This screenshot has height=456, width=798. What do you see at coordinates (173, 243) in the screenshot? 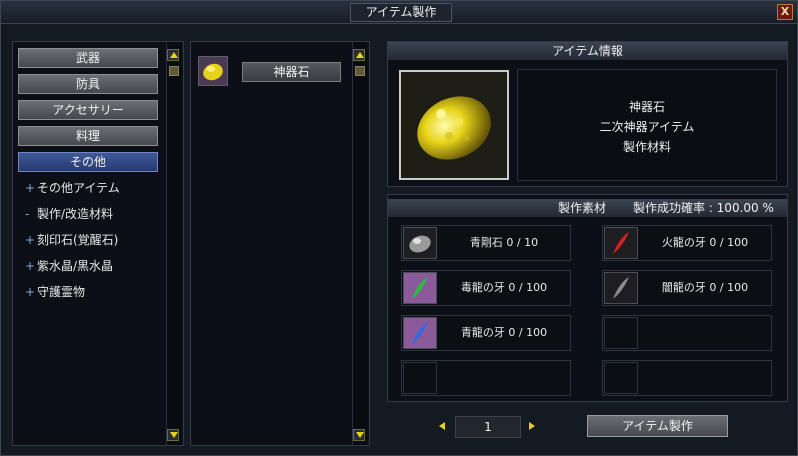
I see `category-scrollbar` at bounding box center [173, 243].